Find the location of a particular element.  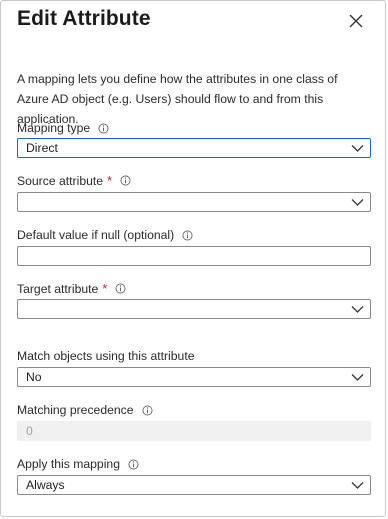

default-value-label: Default value if null (optional) is located at coordinates (105, 235).